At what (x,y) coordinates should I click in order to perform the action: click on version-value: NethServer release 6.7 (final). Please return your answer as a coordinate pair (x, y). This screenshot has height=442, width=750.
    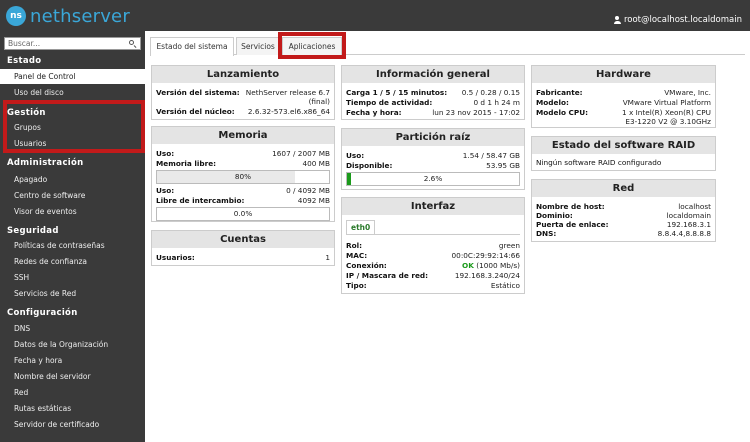
    Looking at the image, I should click on (288, 97).